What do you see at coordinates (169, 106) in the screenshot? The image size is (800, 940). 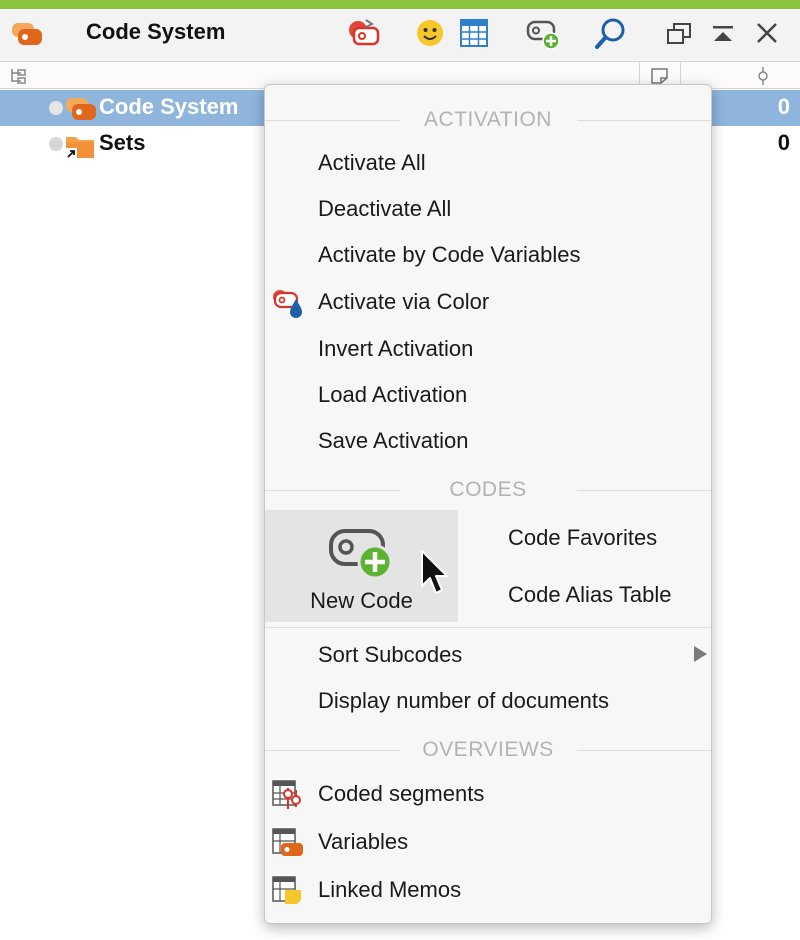 I see `tree-row-label: Code System` at bounding box center [169, 106].